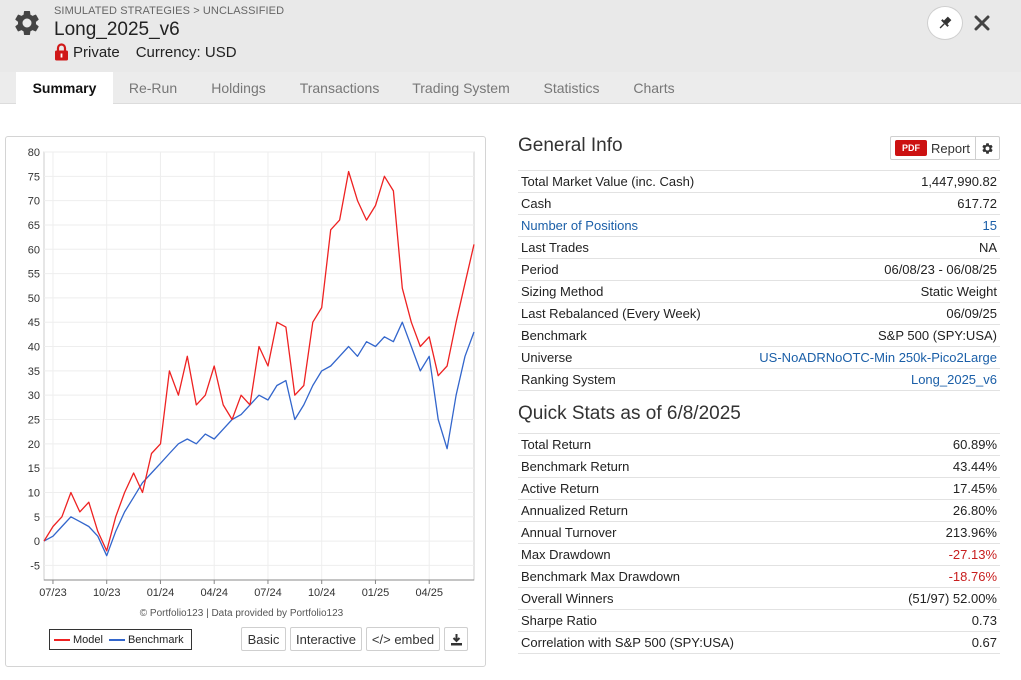 The height and width of the screenshot is (680, 1021). What do you see at coordinates (34, 226) in the screenshot?
I see `y-tick-label: 65` at bounding box center [34, 226].